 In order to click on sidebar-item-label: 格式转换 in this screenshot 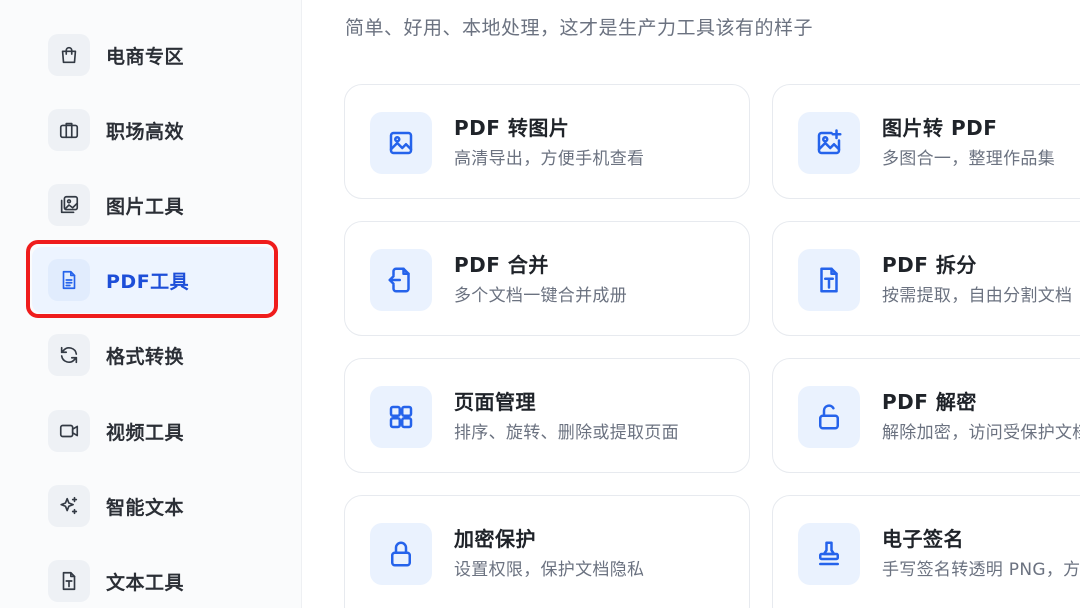, I will do `click(145, 356)`.